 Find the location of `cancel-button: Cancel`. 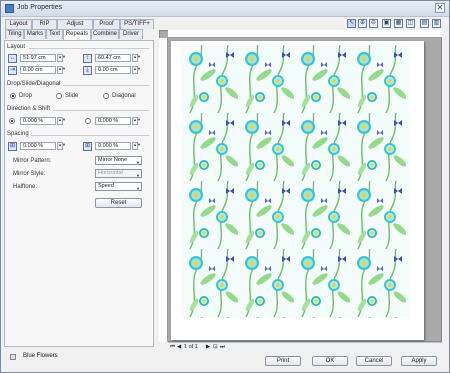

cancel-button: Cancel is located at coordinates (374, 361).